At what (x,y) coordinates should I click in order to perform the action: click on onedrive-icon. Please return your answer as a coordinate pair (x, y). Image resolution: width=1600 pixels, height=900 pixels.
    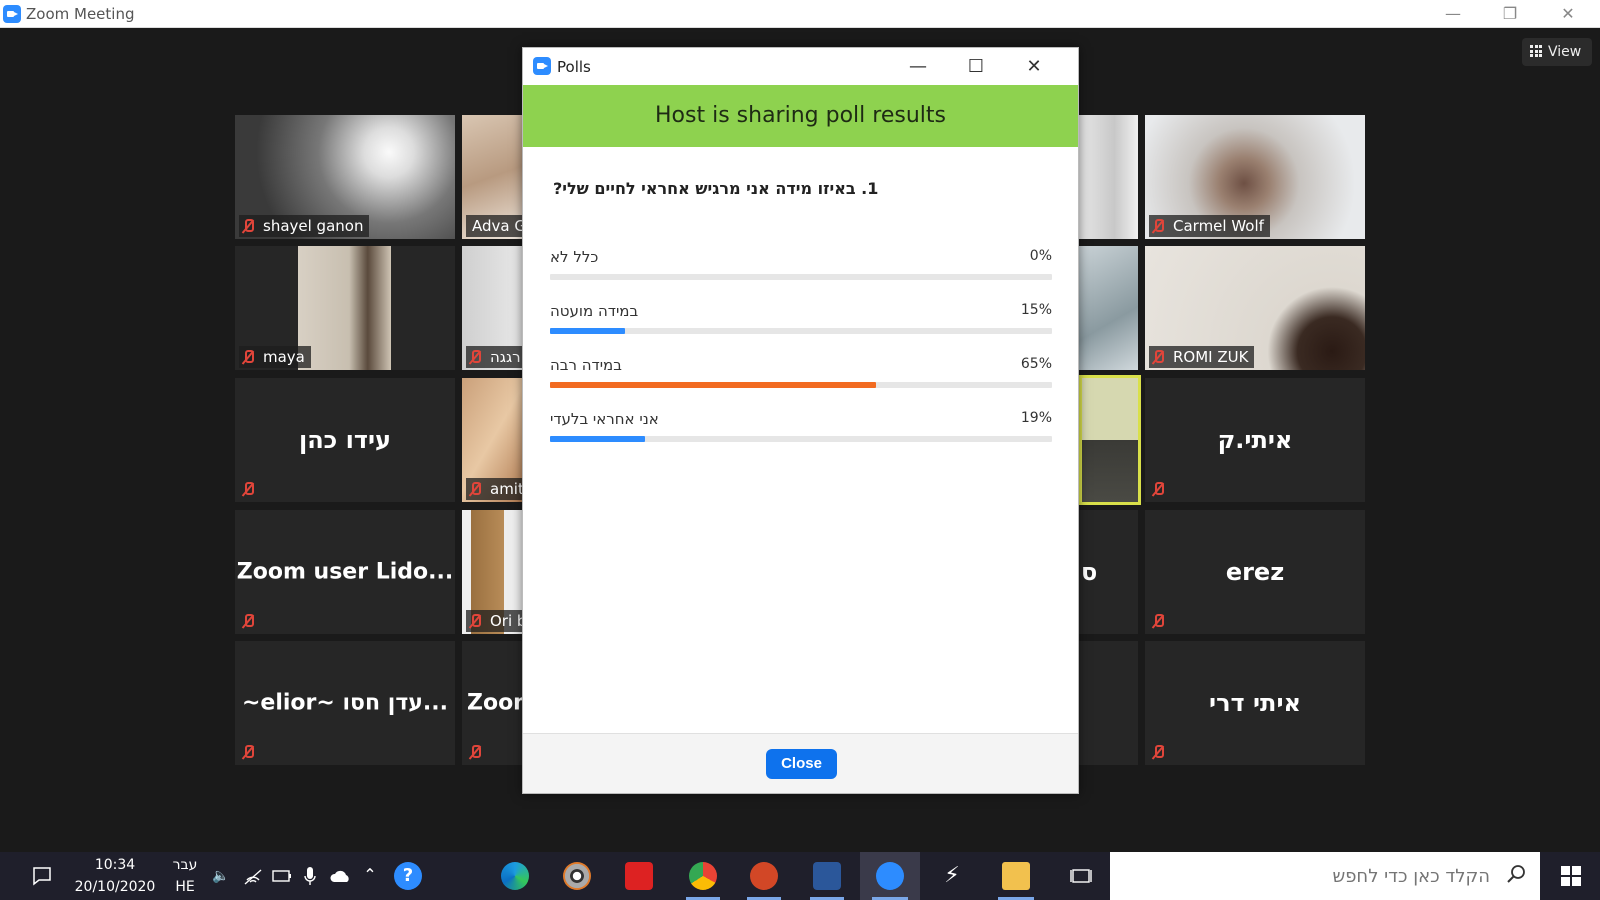
    Looking at the image, I should click on (341, 876).